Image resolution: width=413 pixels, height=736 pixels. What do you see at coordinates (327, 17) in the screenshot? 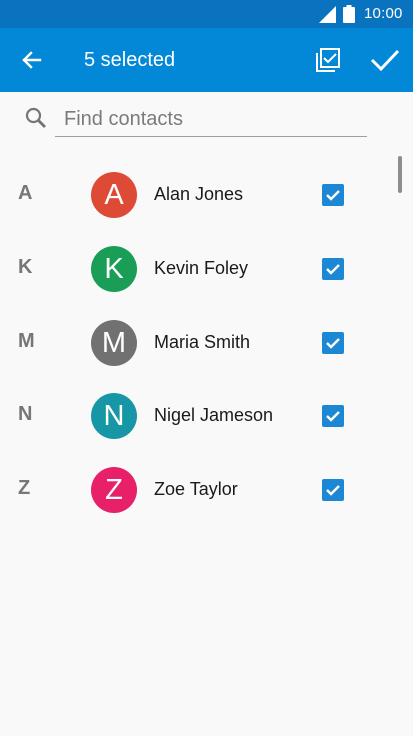
I see `signal-icon` at bounding box center [327, 17].